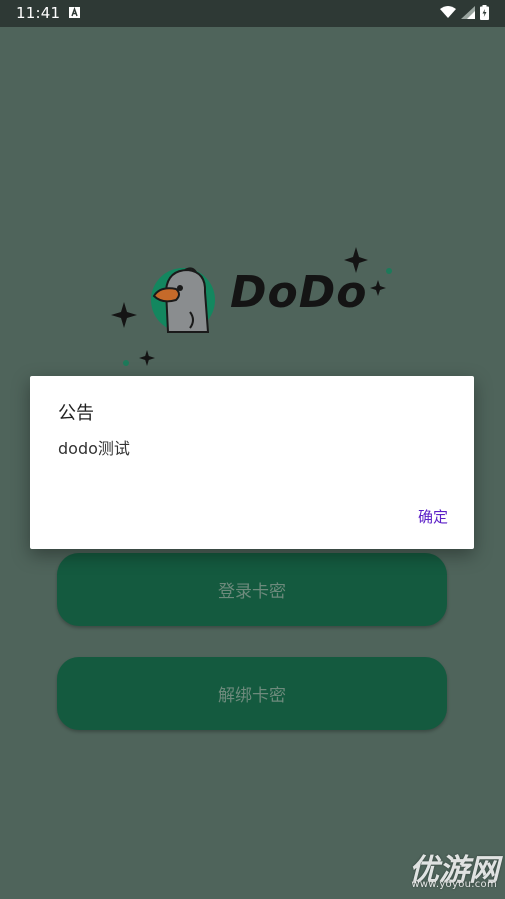 This screenshot has width=505, height=899. Describe the element at coordinates (454, 884) in the screenshot. I see `watermark-url: www.yoyou.com` at that location.